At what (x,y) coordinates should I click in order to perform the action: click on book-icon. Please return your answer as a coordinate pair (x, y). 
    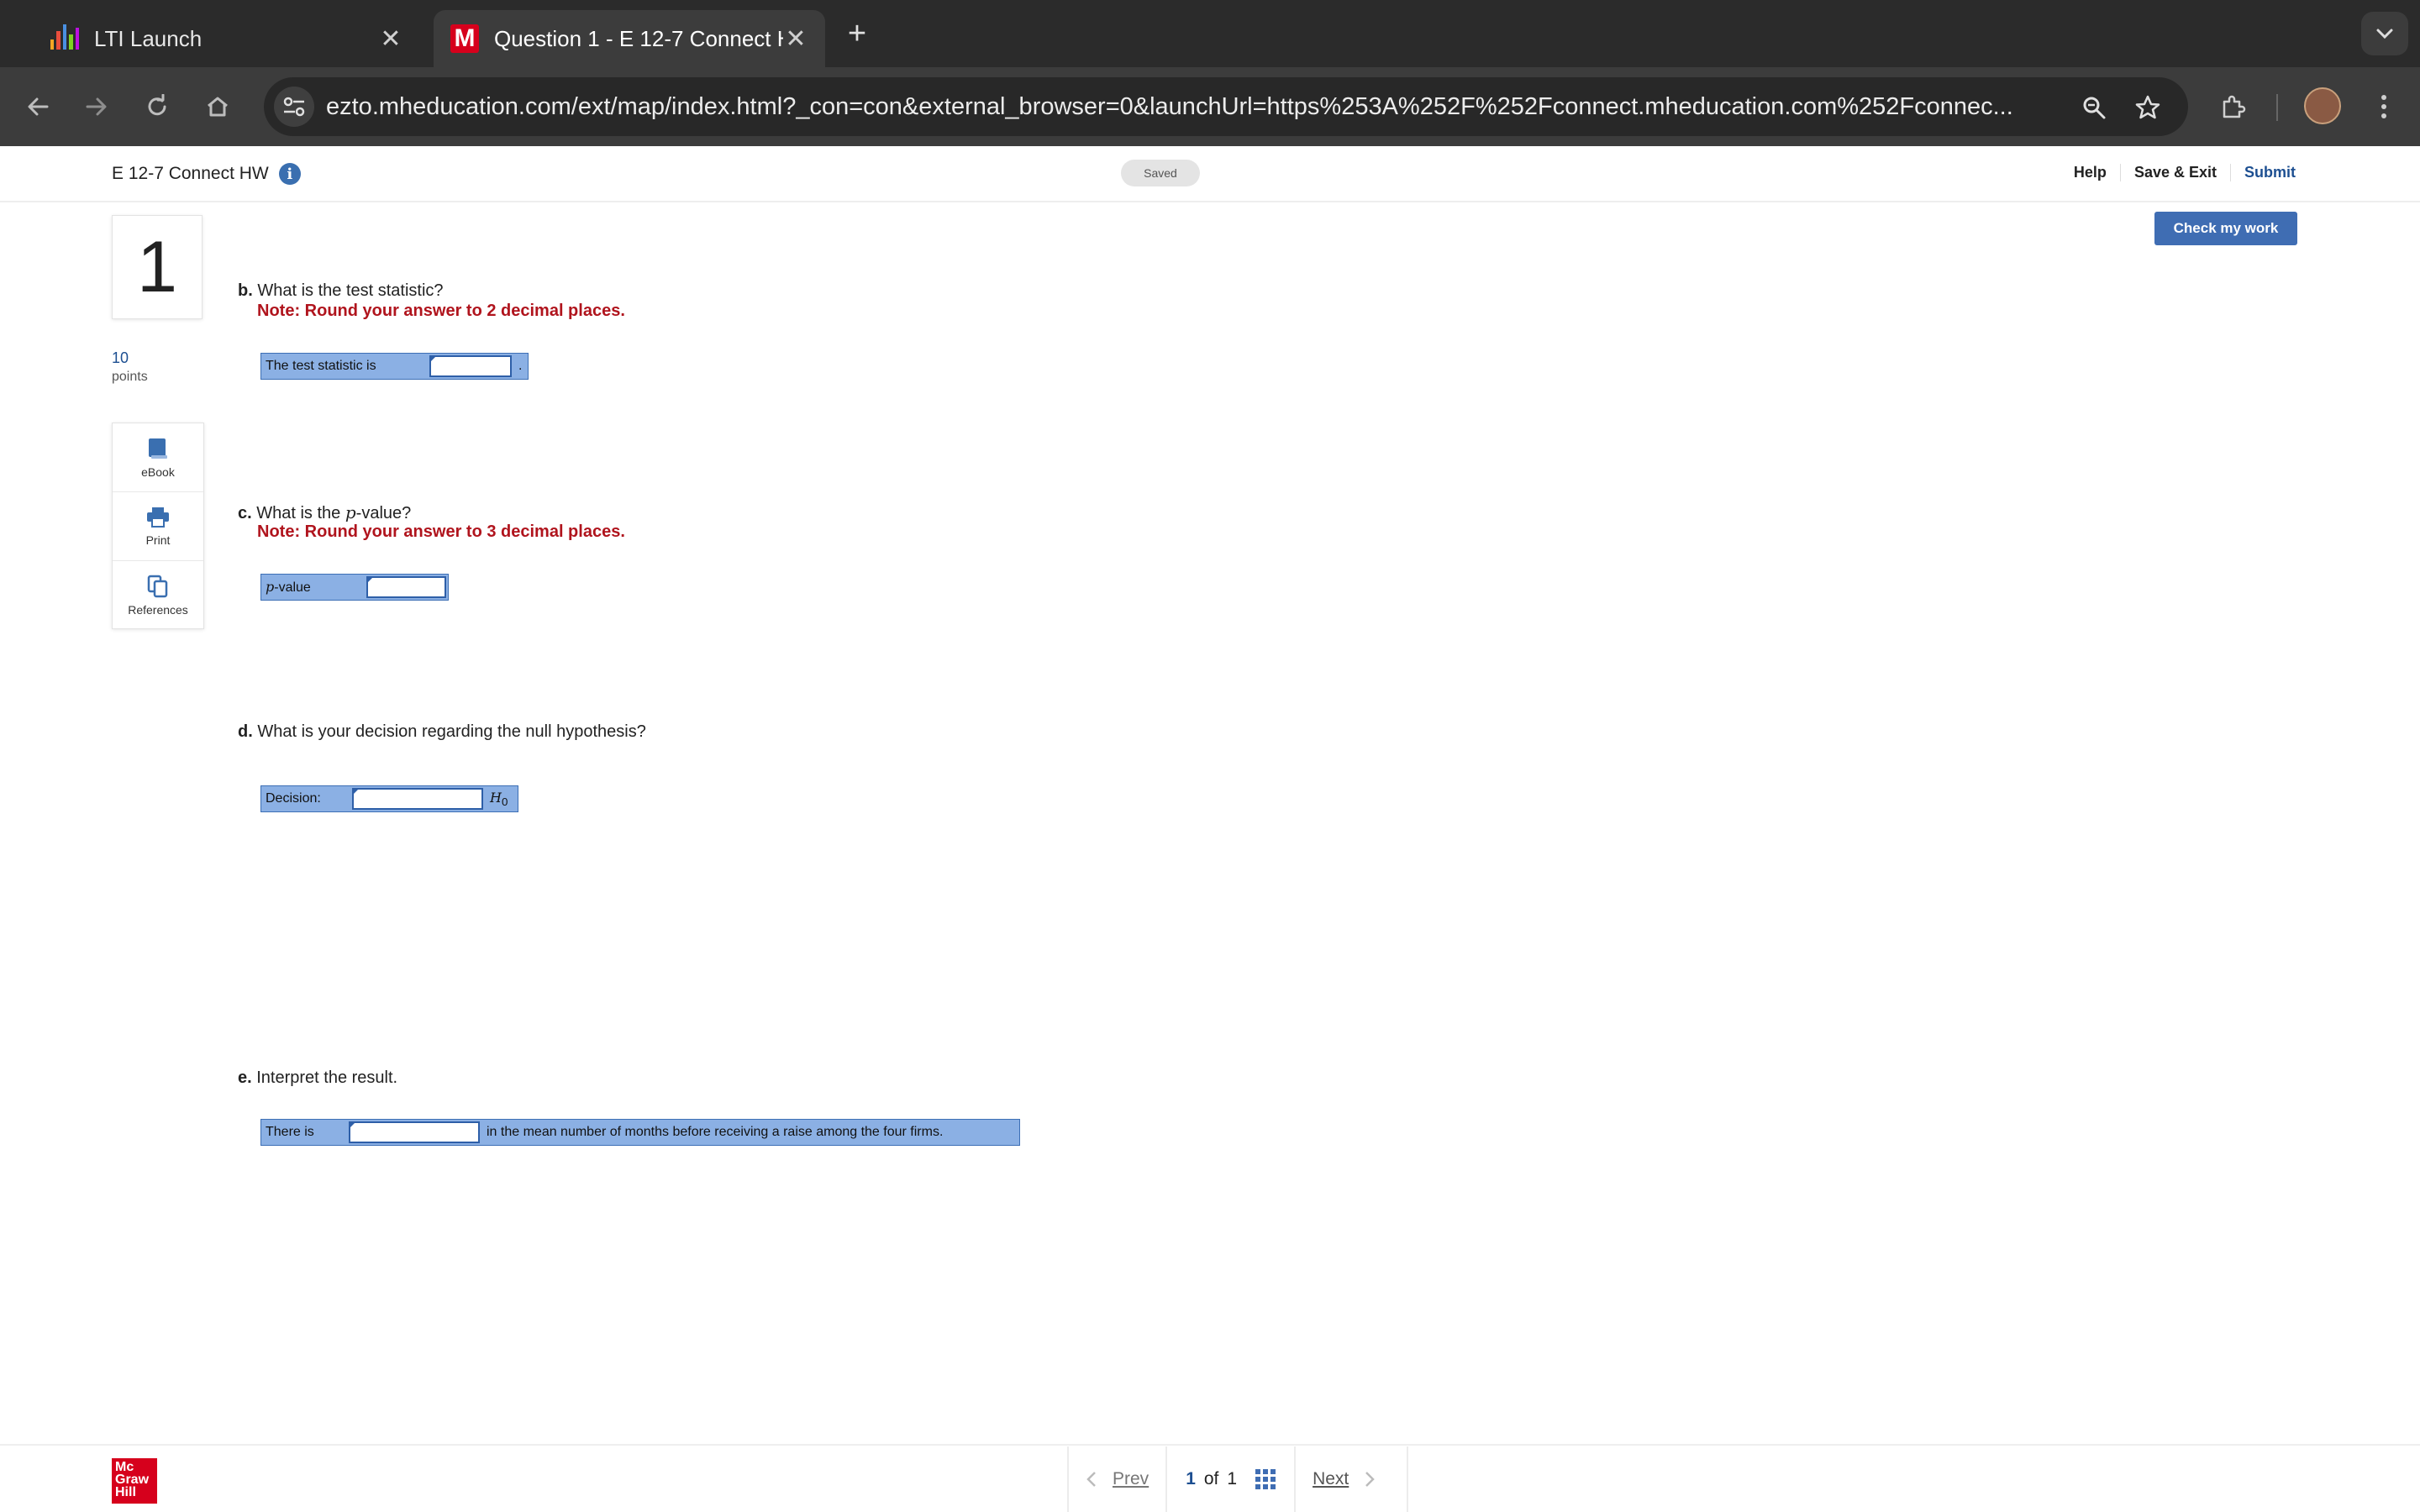
    Looking at the image, I should click on (158, 448).